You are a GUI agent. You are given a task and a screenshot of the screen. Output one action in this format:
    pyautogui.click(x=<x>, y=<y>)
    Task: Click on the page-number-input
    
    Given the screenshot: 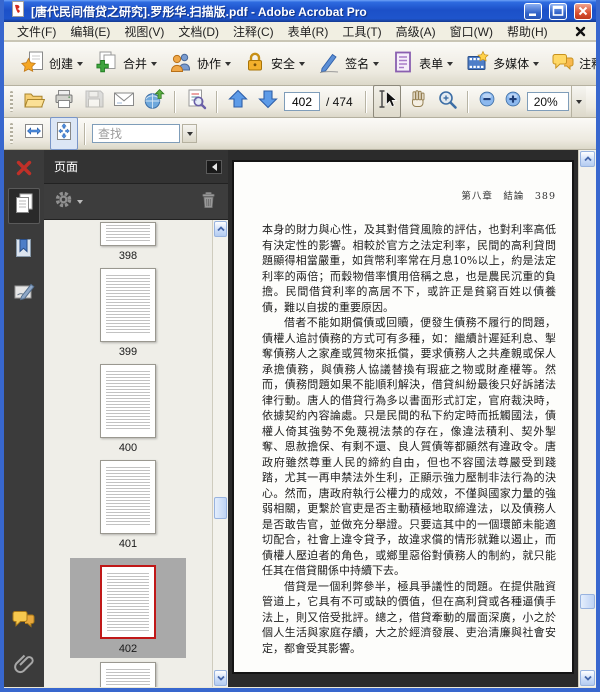 What is the action you would take?
    pyautogui.click(x=302, y=101)
    